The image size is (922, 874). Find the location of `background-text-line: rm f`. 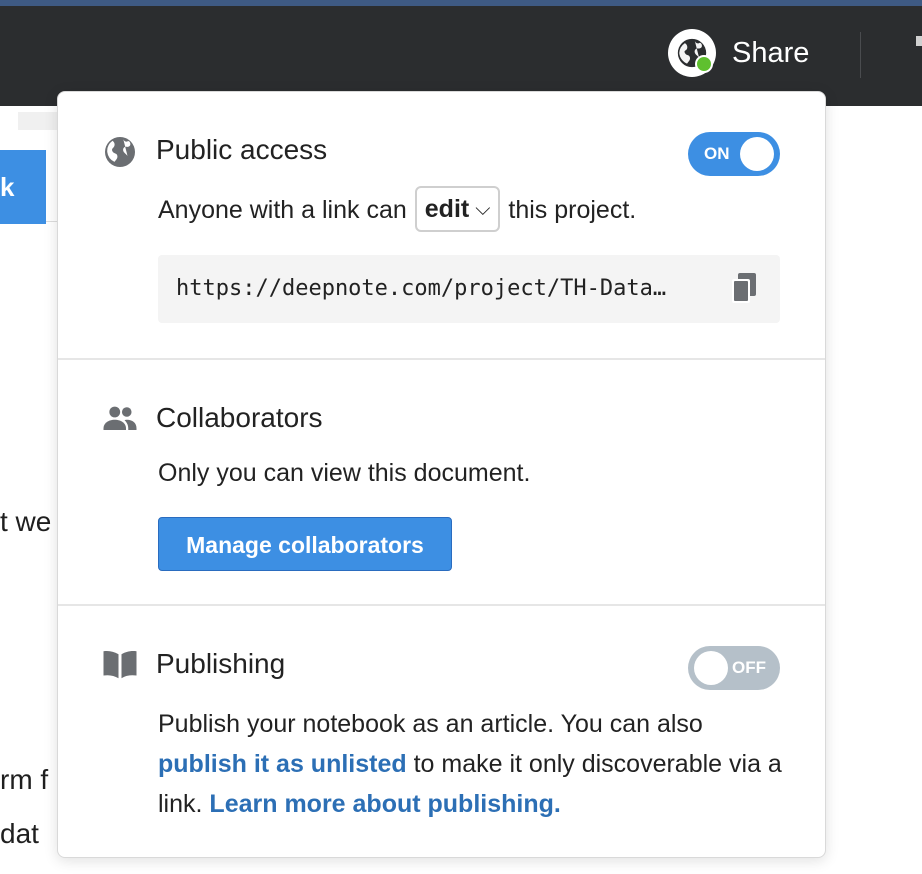

background-text-line: rm f is located at coordinates (24, 779).